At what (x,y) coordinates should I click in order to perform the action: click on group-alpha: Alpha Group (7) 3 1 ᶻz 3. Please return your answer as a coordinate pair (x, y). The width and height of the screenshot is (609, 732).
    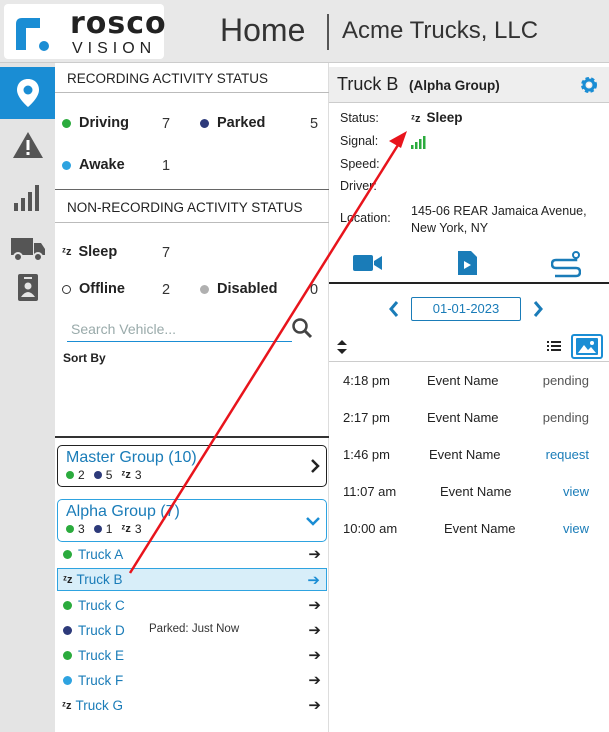
    Looking at the image, I should click on (192, 520).